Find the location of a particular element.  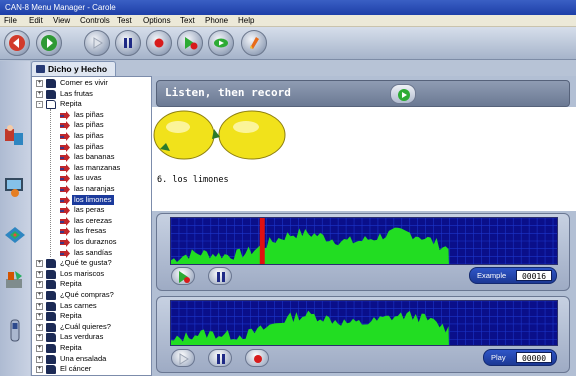

collapse-icon: - is located at coordinates (39, 105).